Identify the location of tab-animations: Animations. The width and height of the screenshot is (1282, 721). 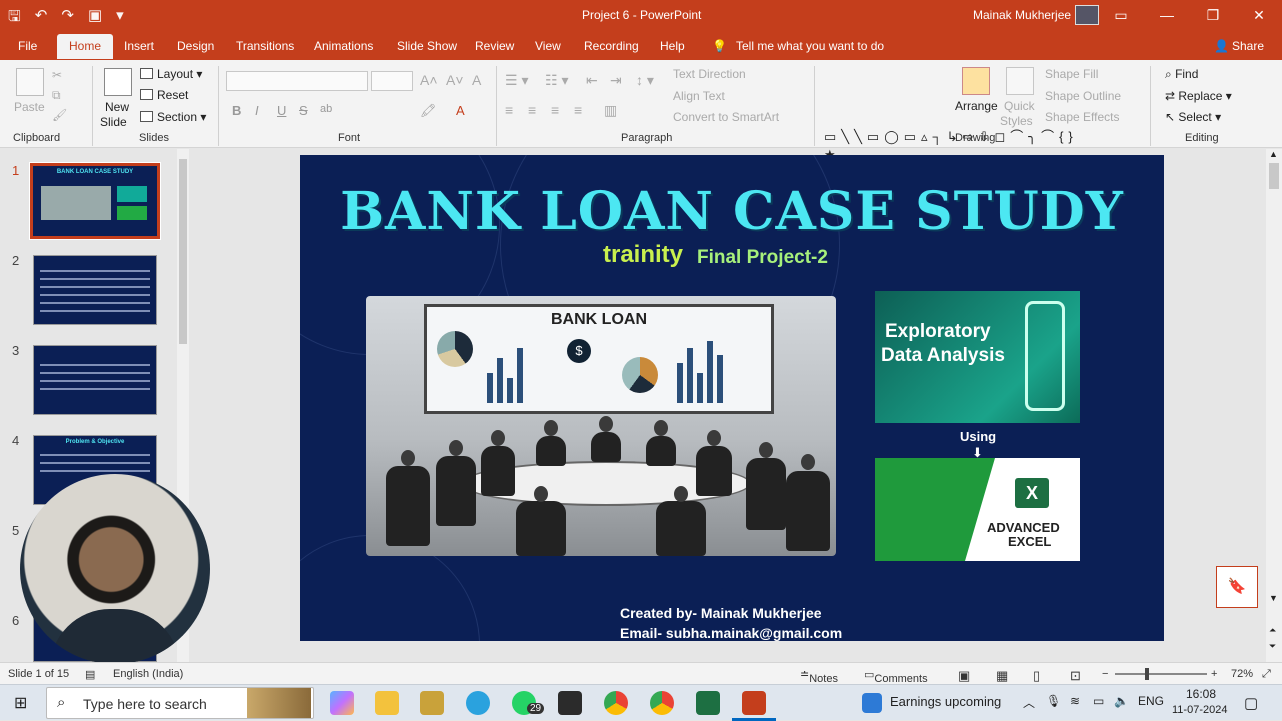
(343, 46).